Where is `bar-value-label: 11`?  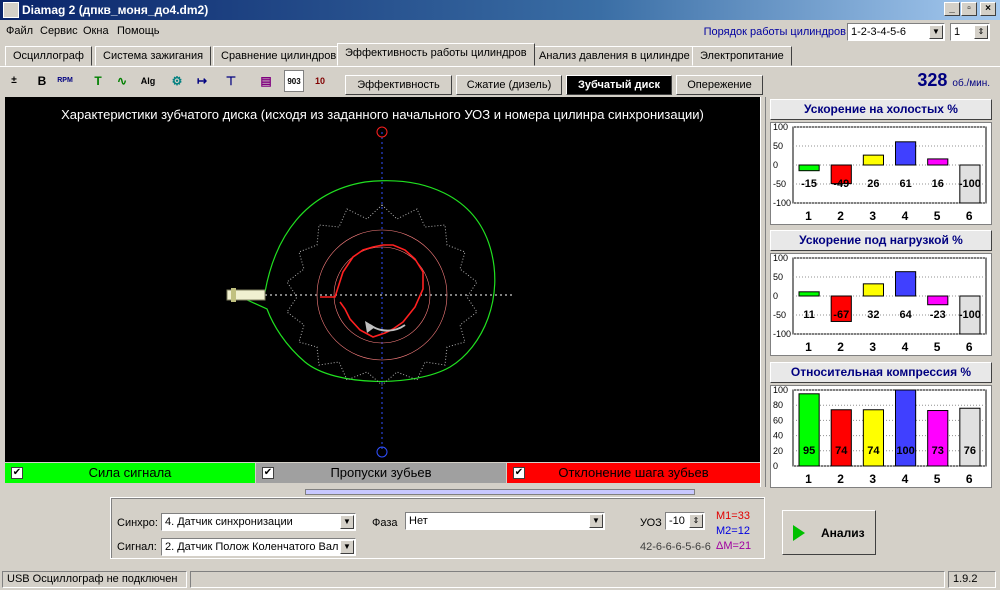 bar-value-label: 11 is located at coordinates (809, 315).